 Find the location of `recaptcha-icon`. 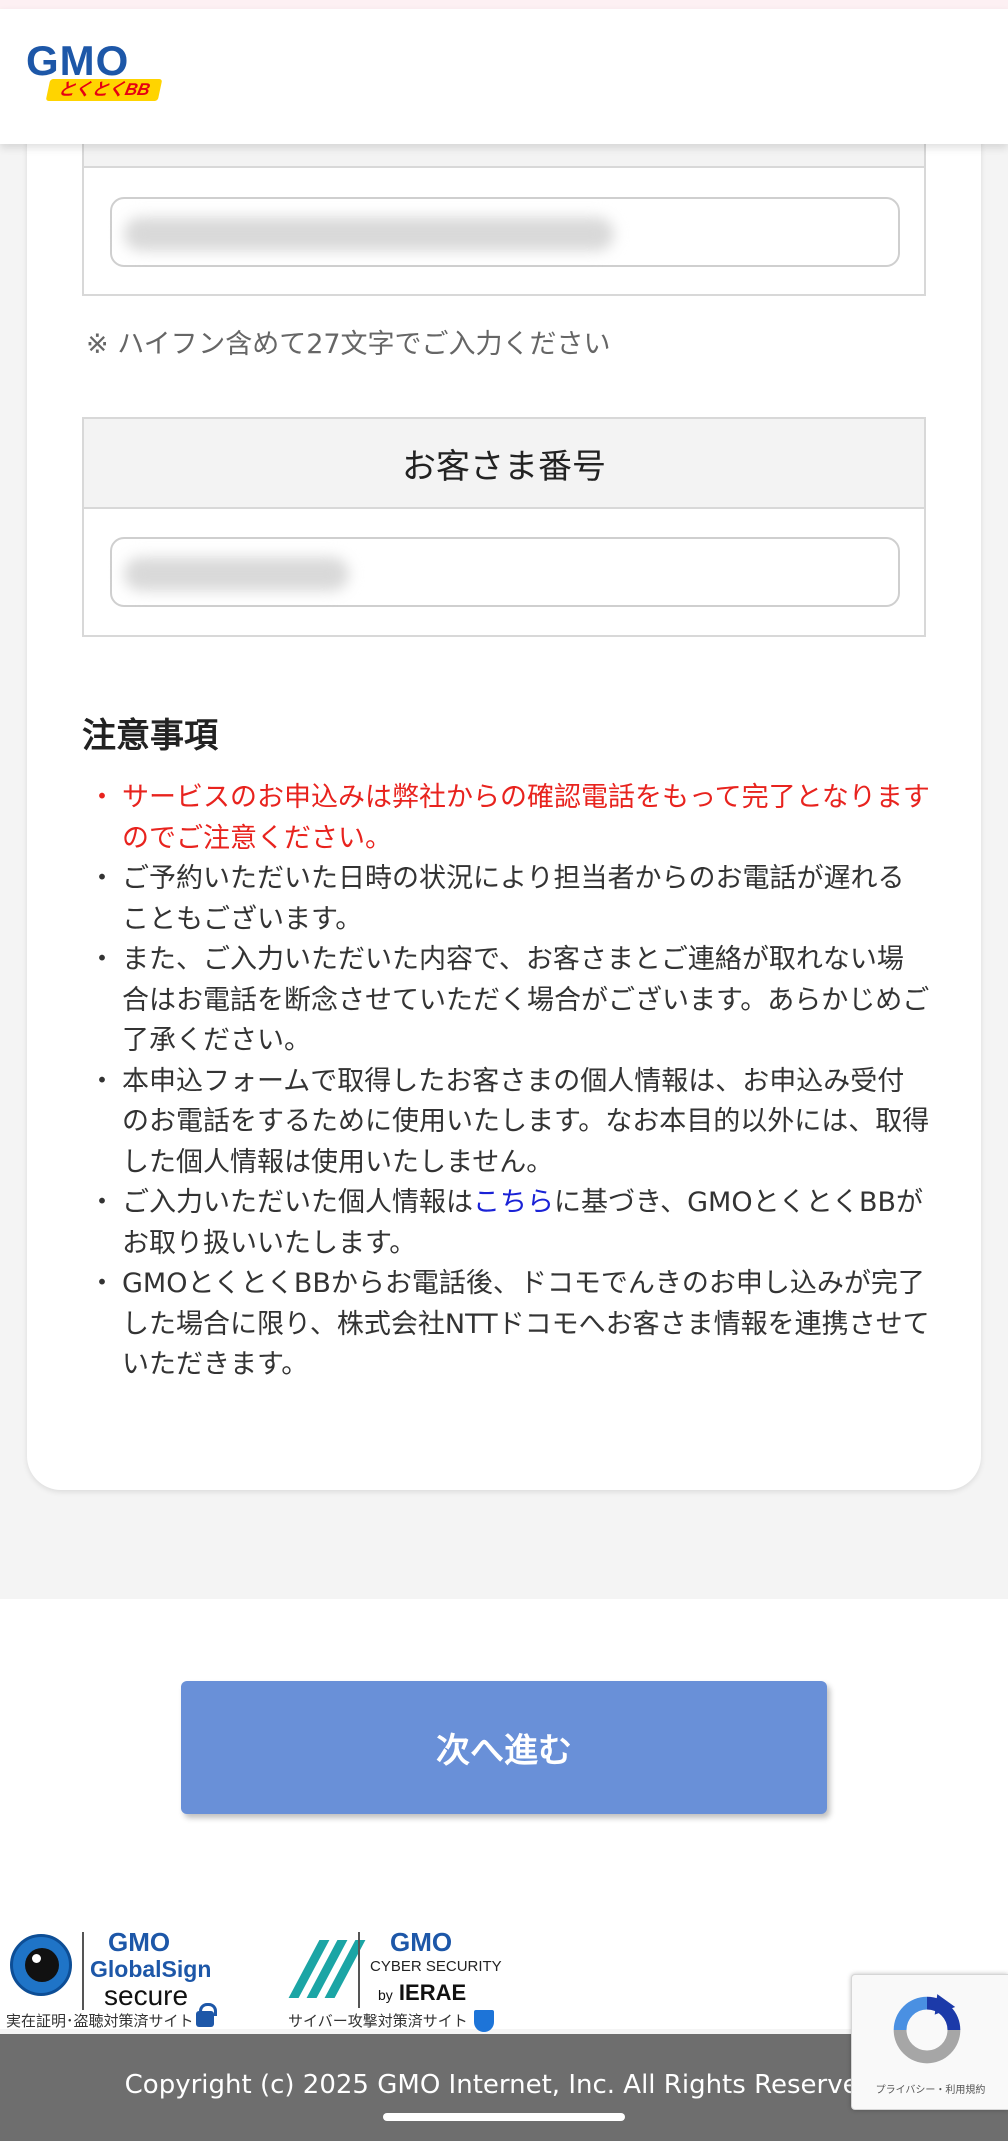

recaptcha-icon is located at coordinates (927, 2029).